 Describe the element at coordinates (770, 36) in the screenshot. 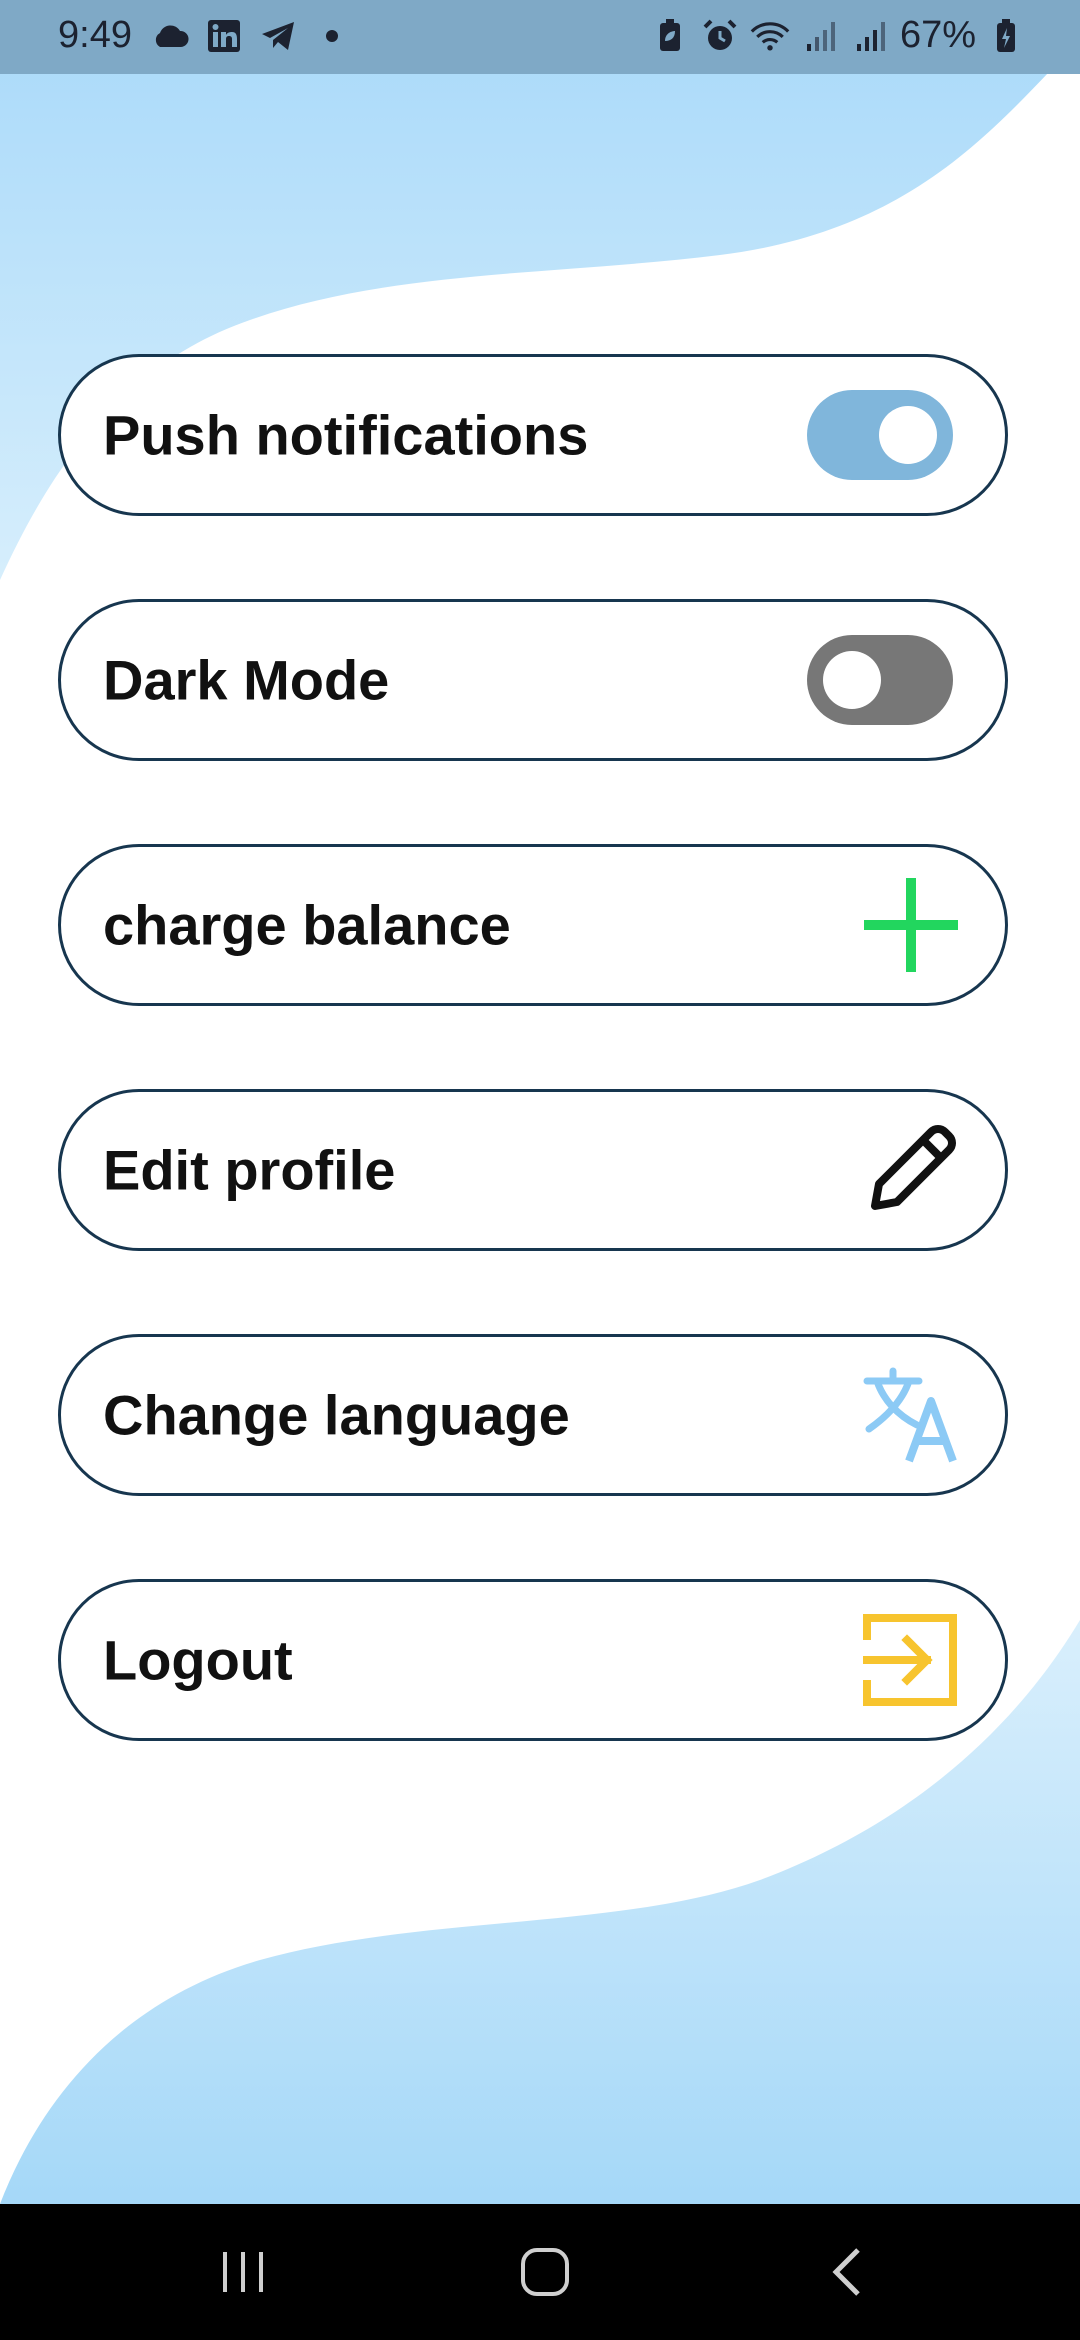

I see `wifi-icon` at that location.